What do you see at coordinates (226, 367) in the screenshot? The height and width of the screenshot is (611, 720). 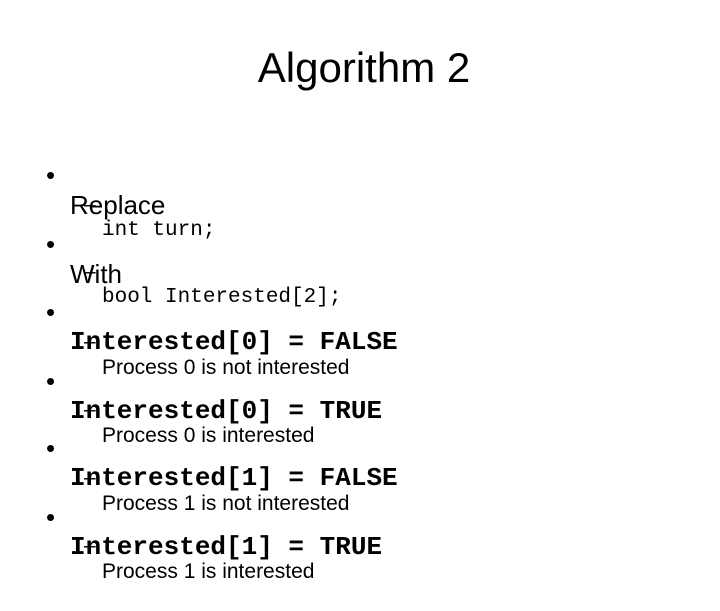 I see `sub-bullet-text: Process 0 is not interested` at bounding box center [226, 367].